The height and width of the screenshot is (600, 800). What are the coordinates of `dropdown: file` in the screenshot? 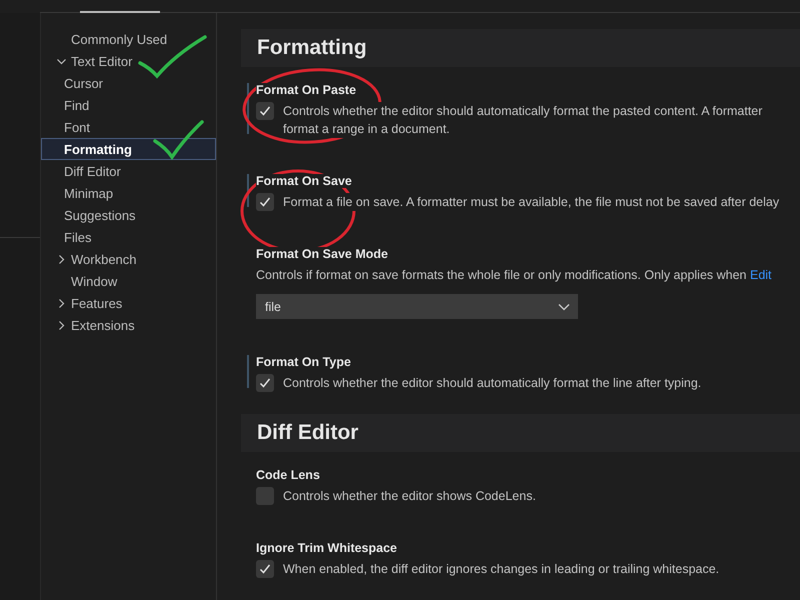 It's located at (417, 306).